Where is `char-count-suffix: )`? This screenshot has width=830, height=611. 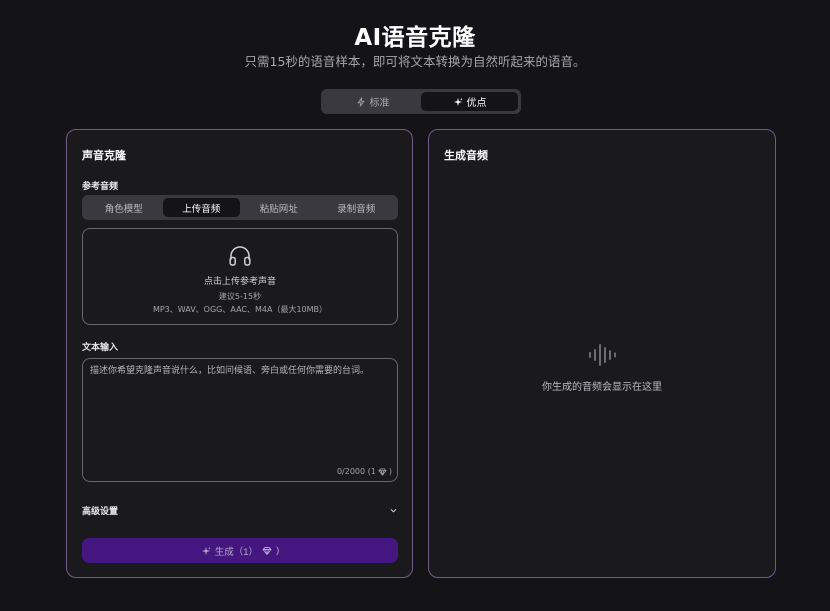 char-count-suffix: ) is located at coordinates (390, 471).